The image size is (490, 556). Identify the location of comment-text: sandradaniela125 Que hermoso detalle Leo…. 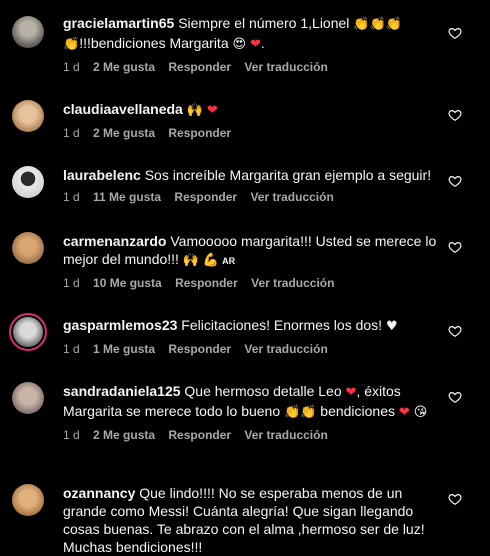
(245, 401).